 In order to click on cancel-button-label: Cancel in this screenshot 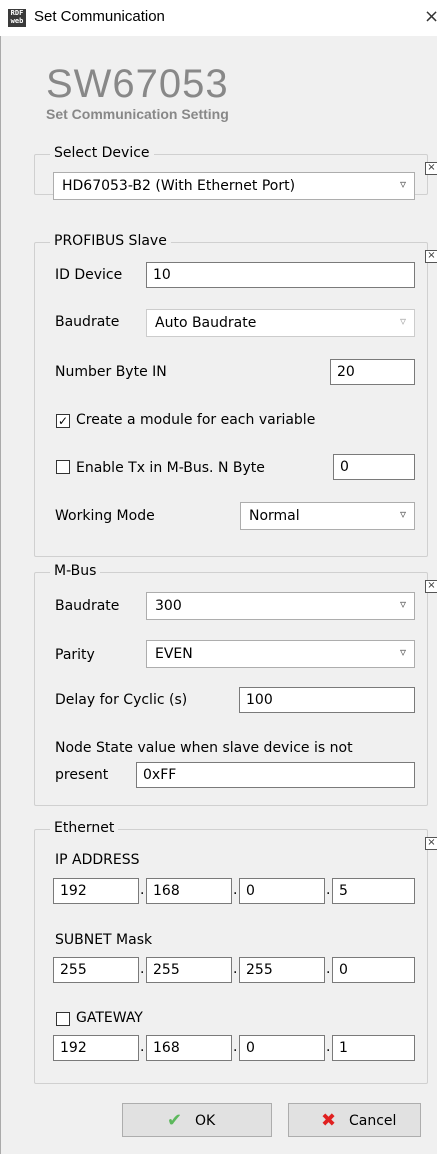, I will do `click(373, 1121)`.